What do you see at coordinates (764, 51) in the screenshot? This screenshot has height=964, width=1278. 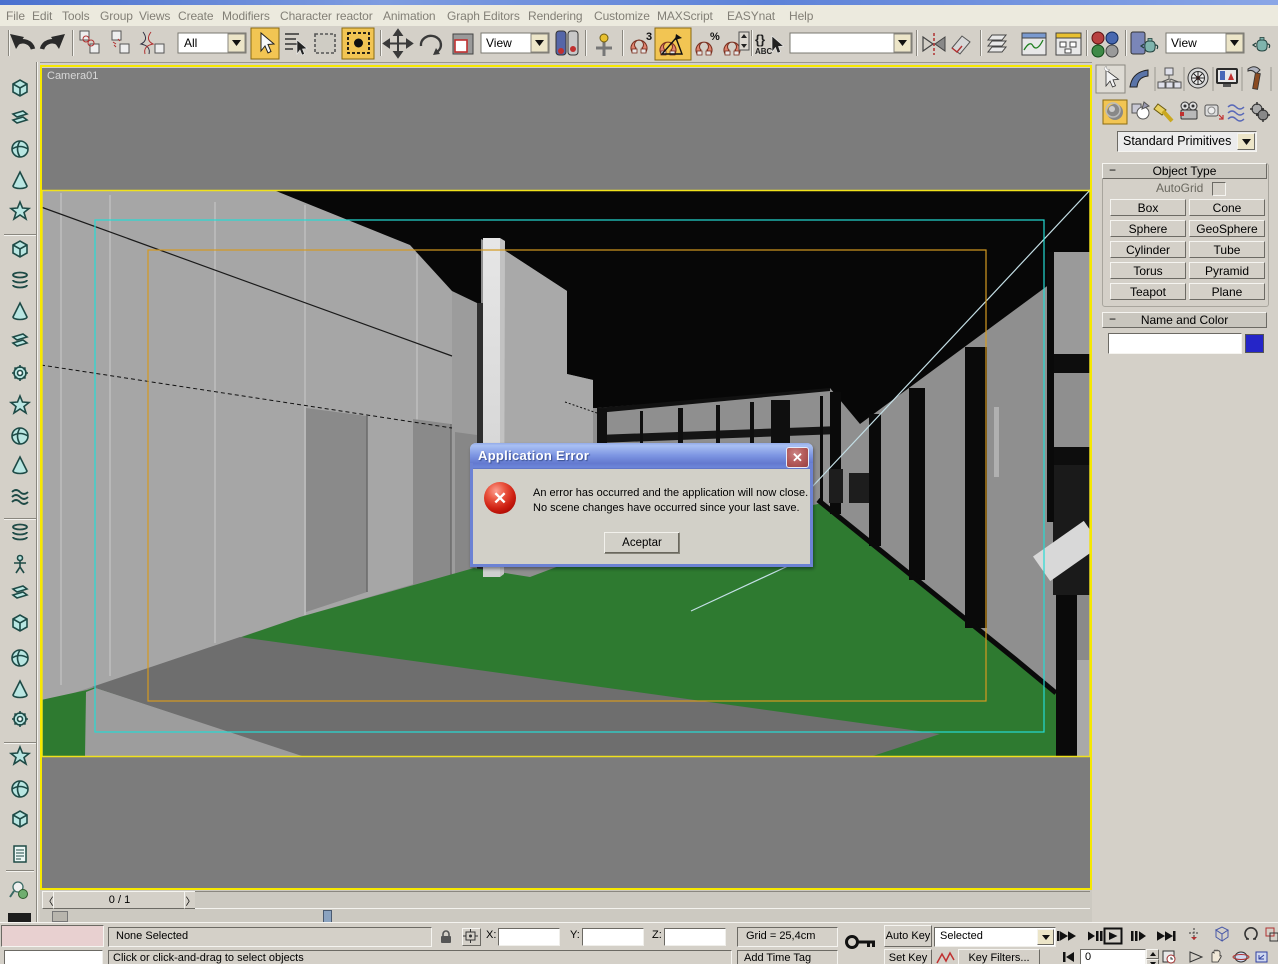 I see `svg-text: ABC` at bounding box center [764, 51].